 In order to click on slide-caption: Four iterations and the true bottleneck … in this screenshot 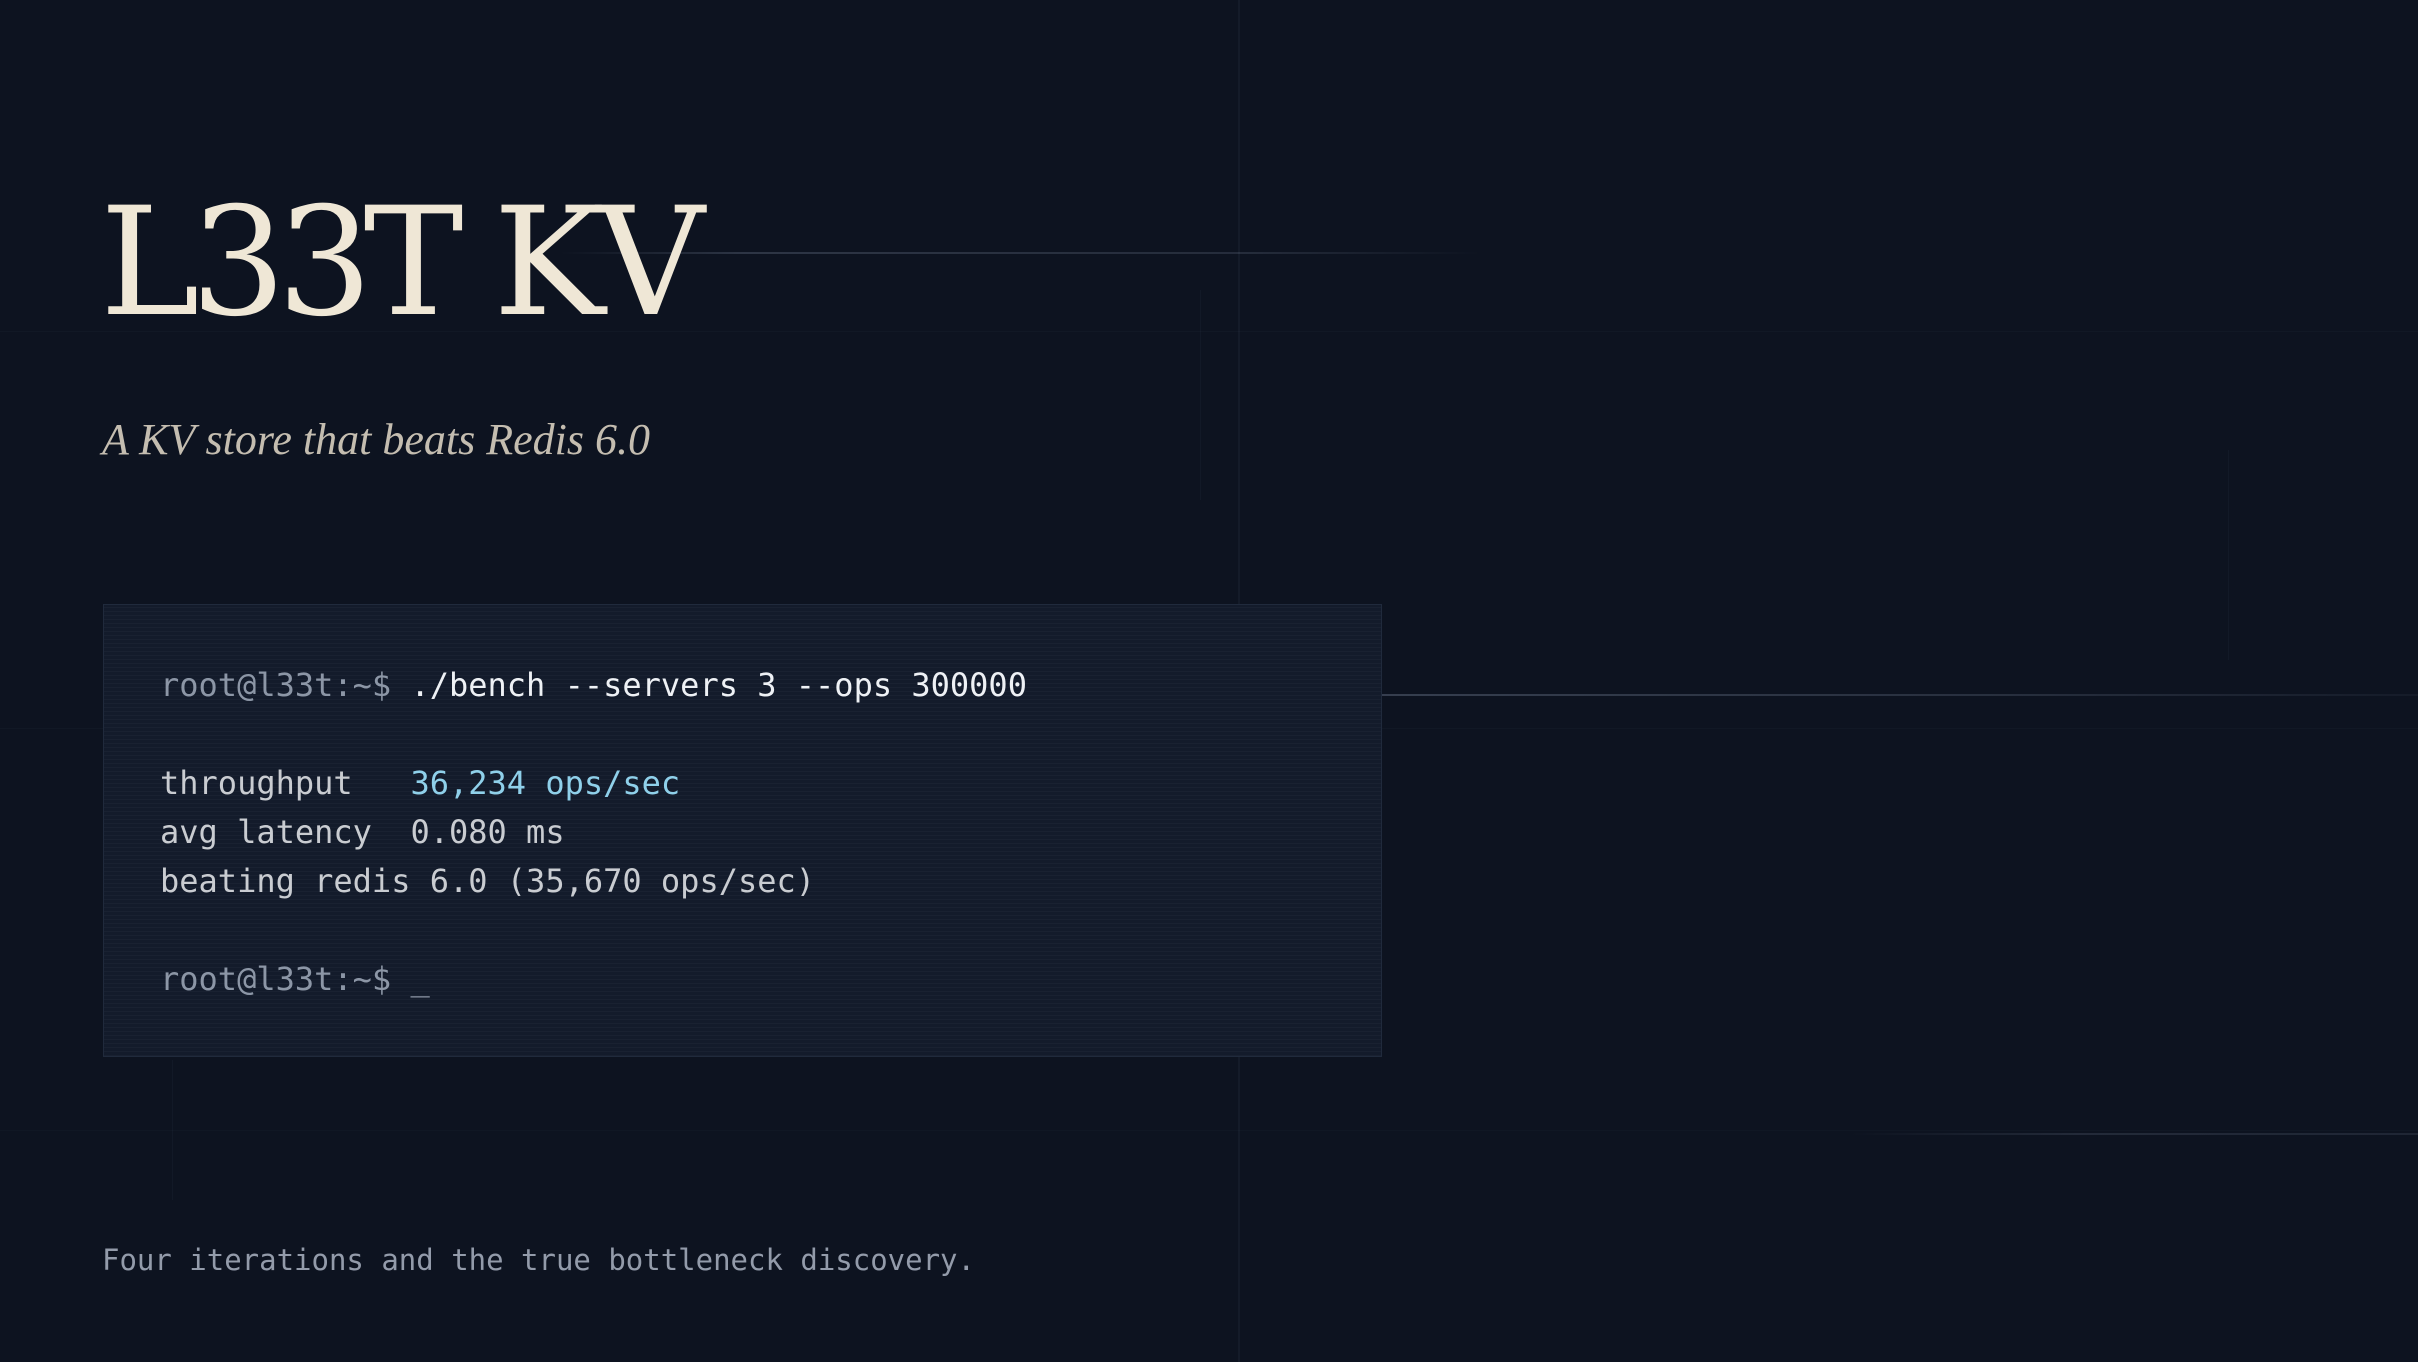, I will do `click(538, 1260)`.